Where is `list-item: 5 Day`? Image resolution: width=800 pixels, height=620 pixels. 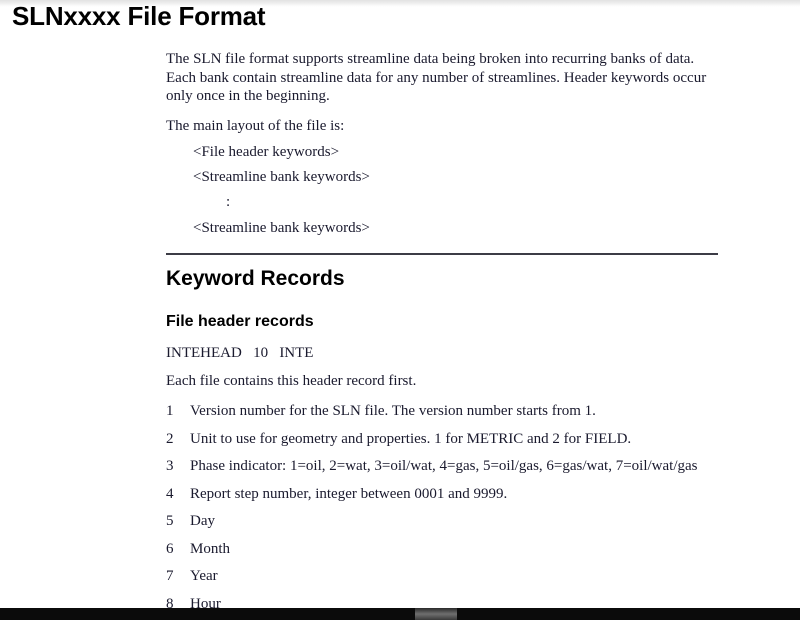
list-item: 5 Day is located at coordinates (442, 521).